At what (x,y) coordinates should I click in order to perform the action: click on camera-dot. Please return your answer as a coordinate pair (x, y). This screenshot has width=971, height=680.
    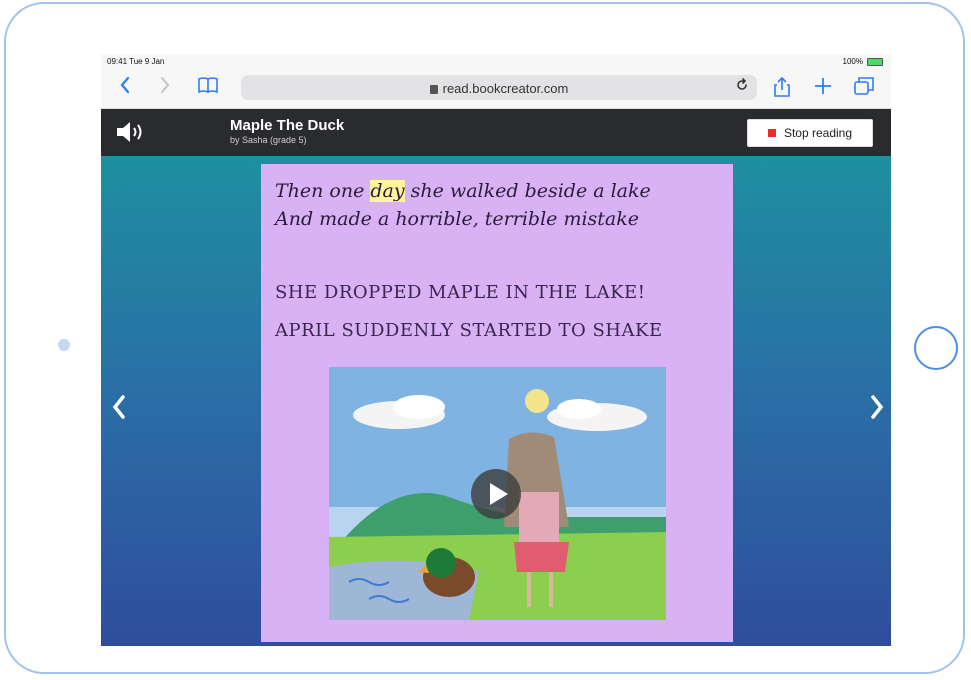
    Looking at the image, I should click on (64, 345).